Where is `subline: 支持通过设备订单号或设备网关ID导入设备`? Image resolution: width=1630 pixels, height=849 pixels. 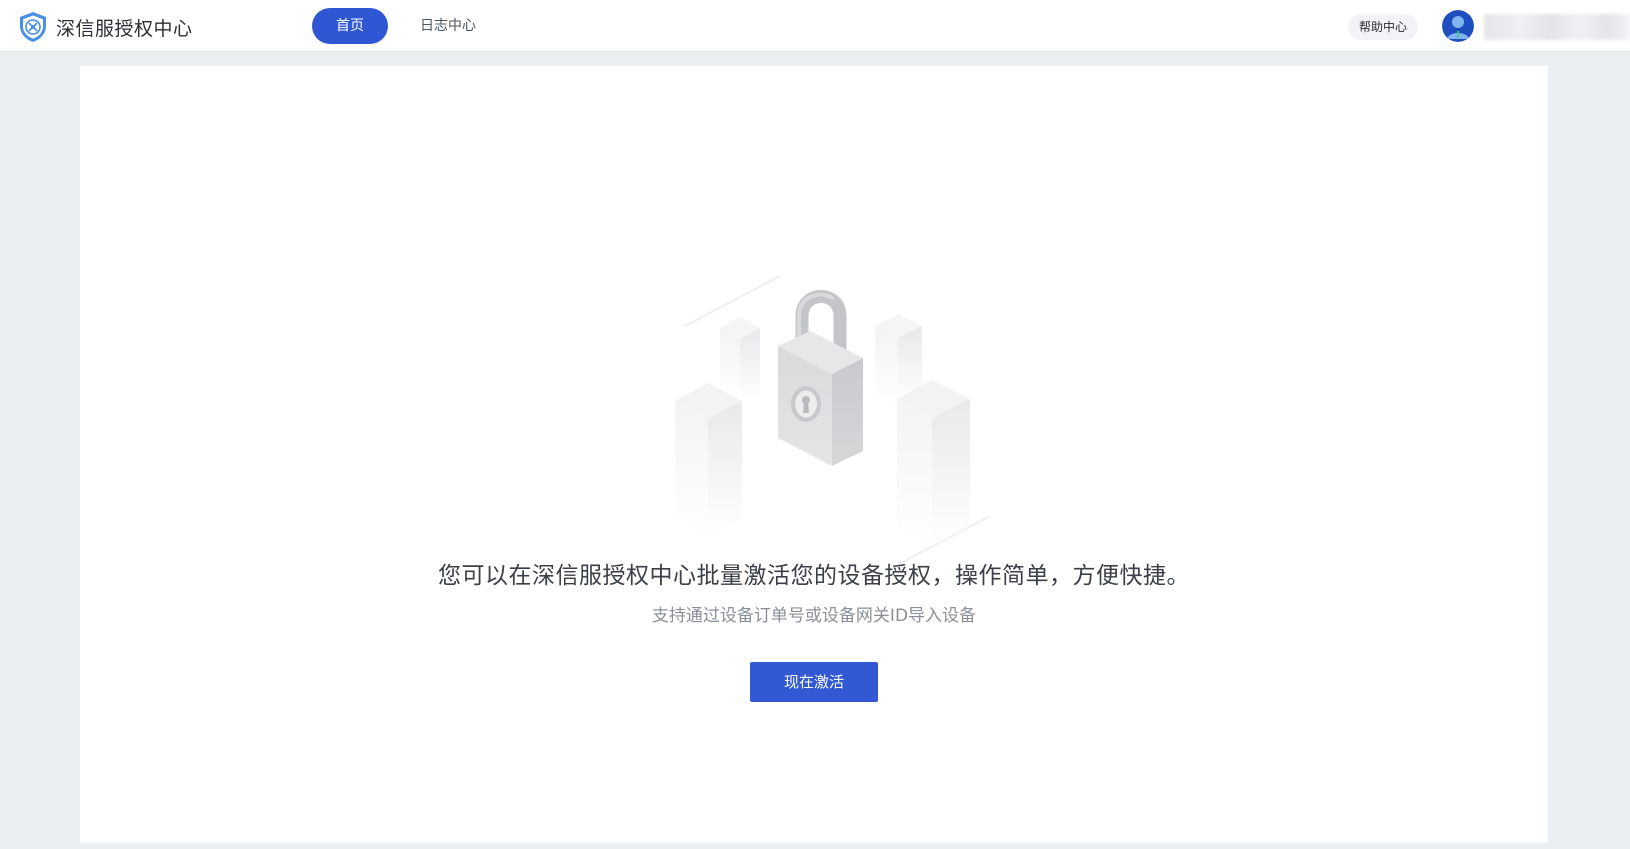
subline: 支持通过设备订单号或设备网关ID导入设备 is located at coordinates (814, 616).